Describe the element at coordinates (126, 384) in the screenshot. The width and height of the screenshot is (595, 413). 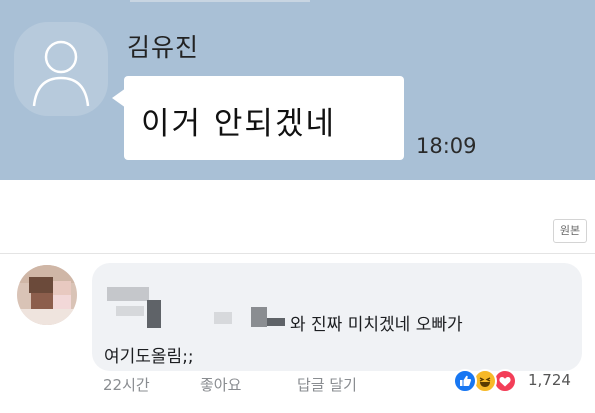
I see `comment-timestamp: 22시간` at that location.